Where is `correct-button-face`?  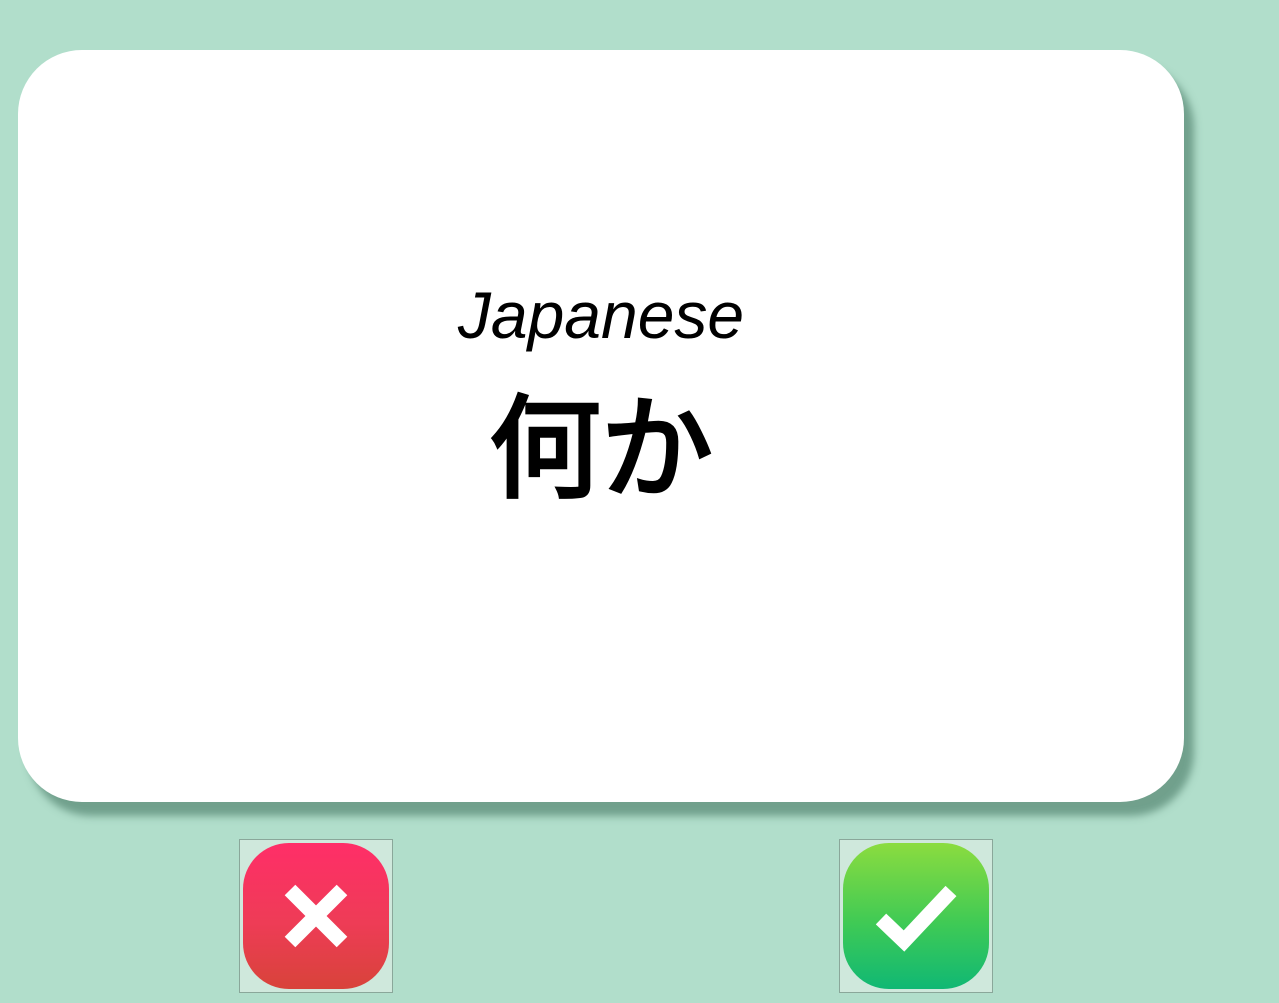
correct-button-face is located at coordinates (916, 916).